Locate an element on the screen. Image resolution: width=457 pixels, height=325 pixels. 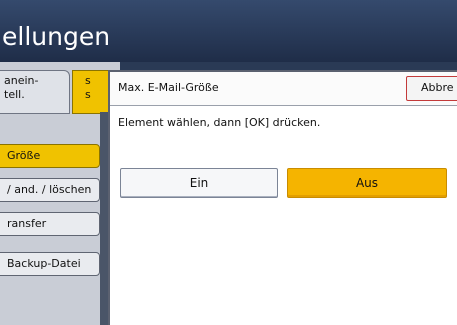
page-title: ellungen is located at coordinates (56, 36).